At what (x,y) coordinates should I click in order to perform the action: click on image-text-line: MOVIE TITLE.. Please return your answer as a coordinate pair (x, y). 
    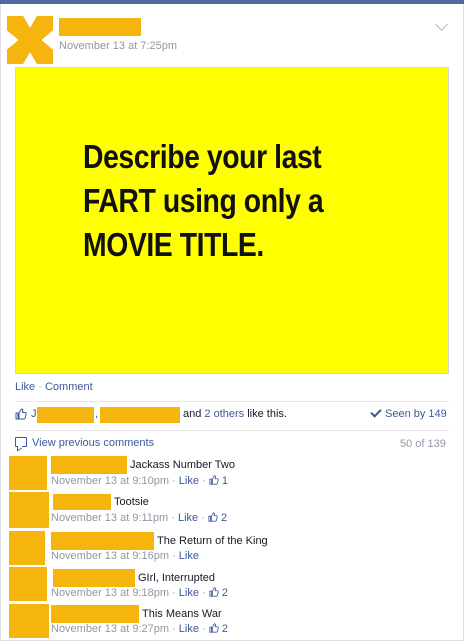
    Looking at the image, I should click on (173, 244).